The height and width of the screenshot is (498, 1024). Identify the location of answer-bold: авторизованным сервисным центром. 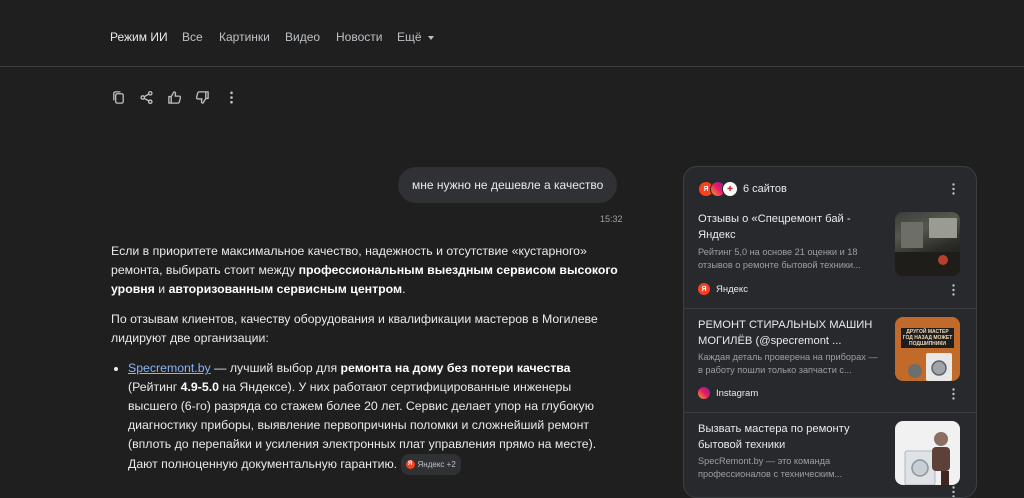
(285, 289).